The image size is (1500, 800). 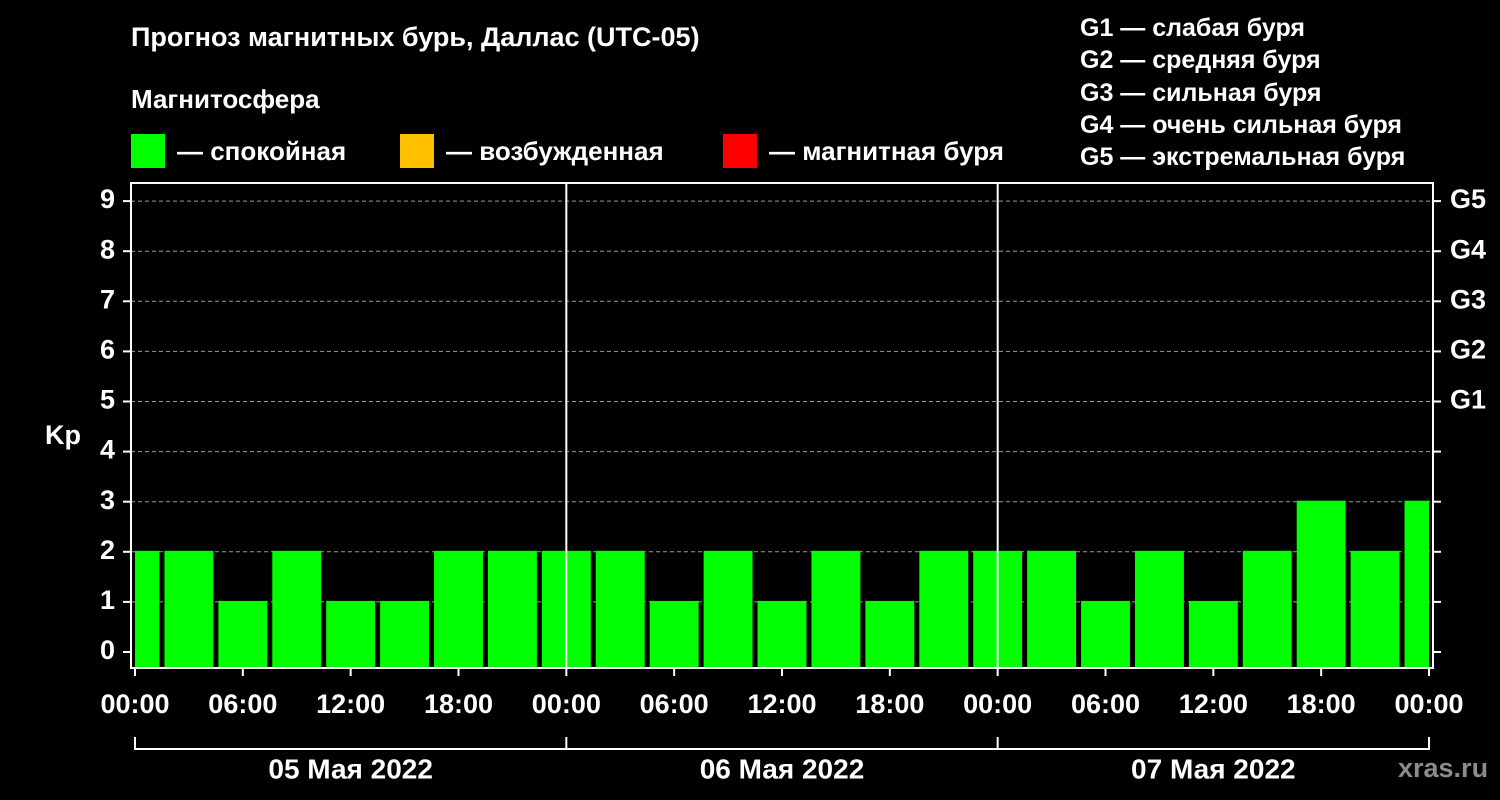 I want to click on x-tick-label-6: 12:00, so click(x=781, y=704).